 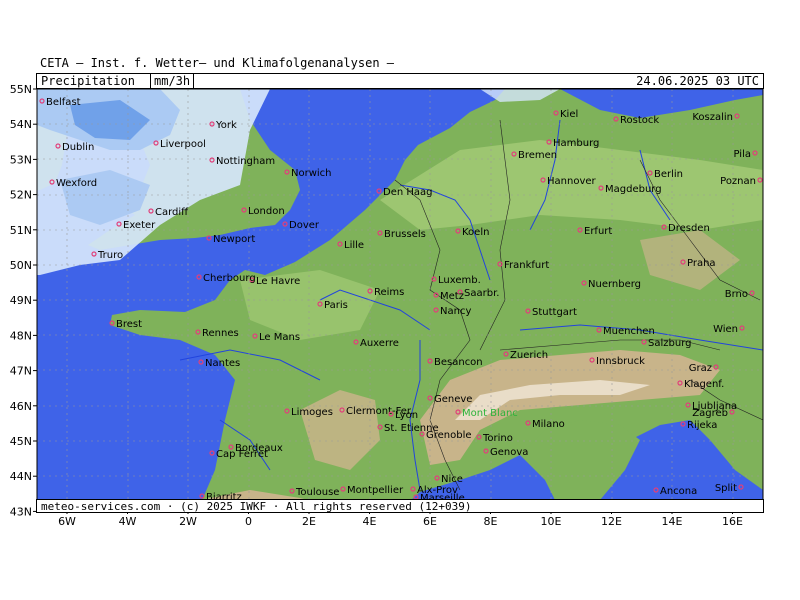 I want to click on city-marker: Salzburg, so click(x=666, y=343).